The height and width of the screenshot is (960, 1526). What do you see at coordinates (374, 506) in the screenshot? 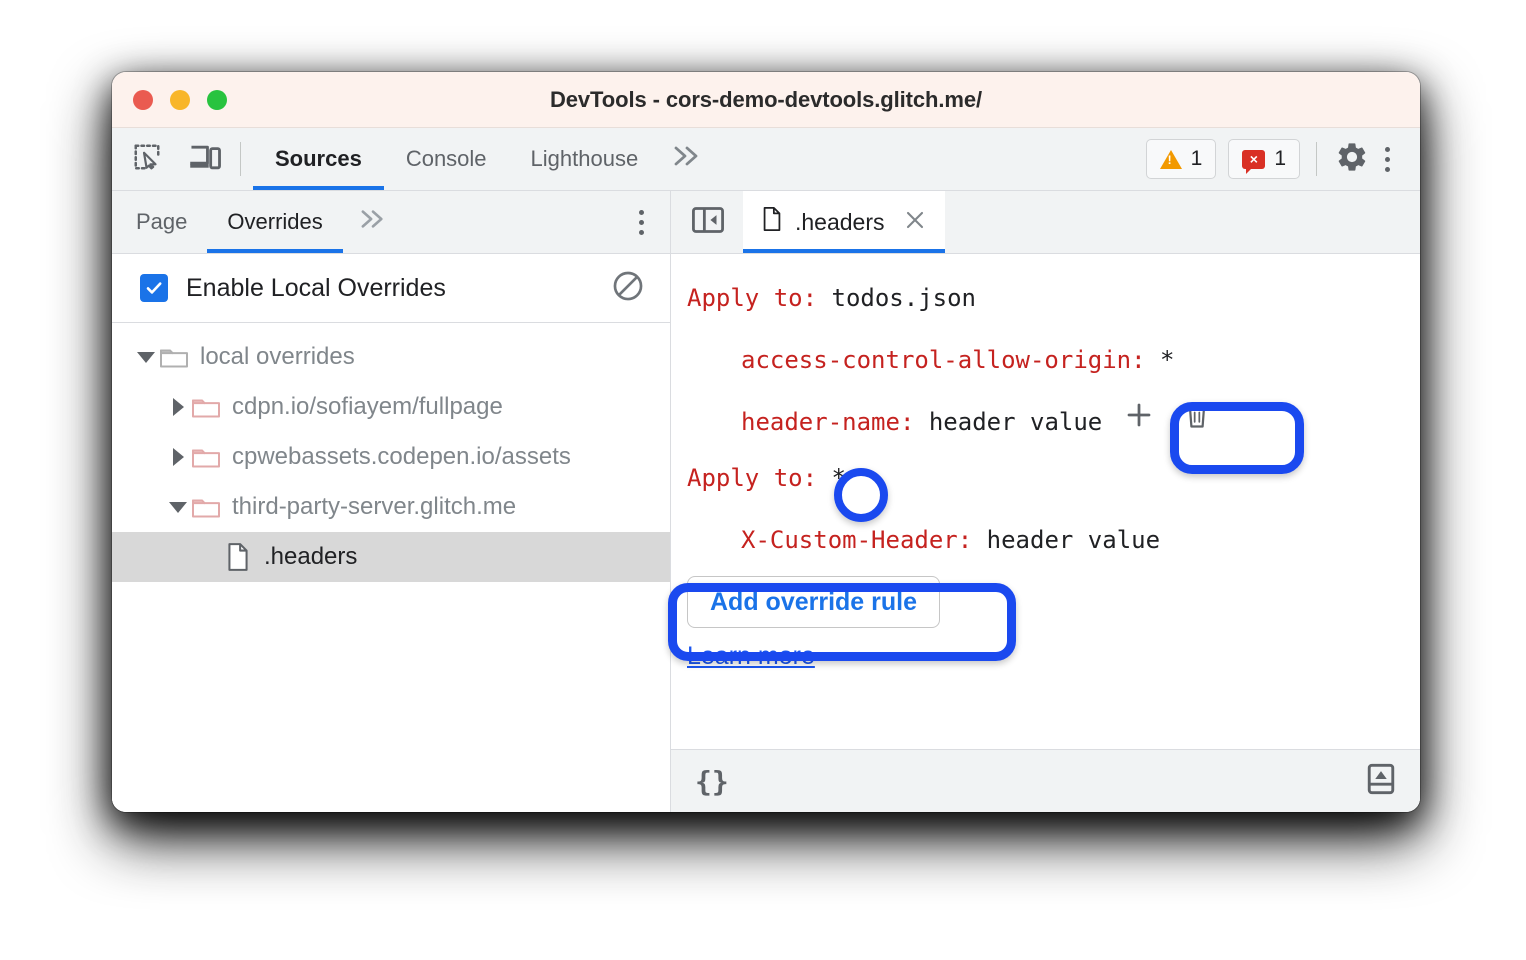
I see `tree-item-label: third-party-server.glitch.me` at bounding box center [374, 506].